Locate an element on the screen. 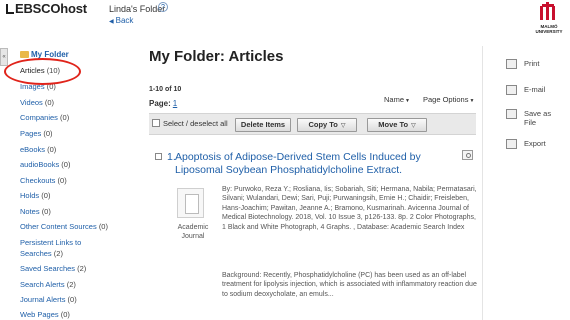 The image size is (570, 320). result-checkbox is located at coordinates (158, 156).